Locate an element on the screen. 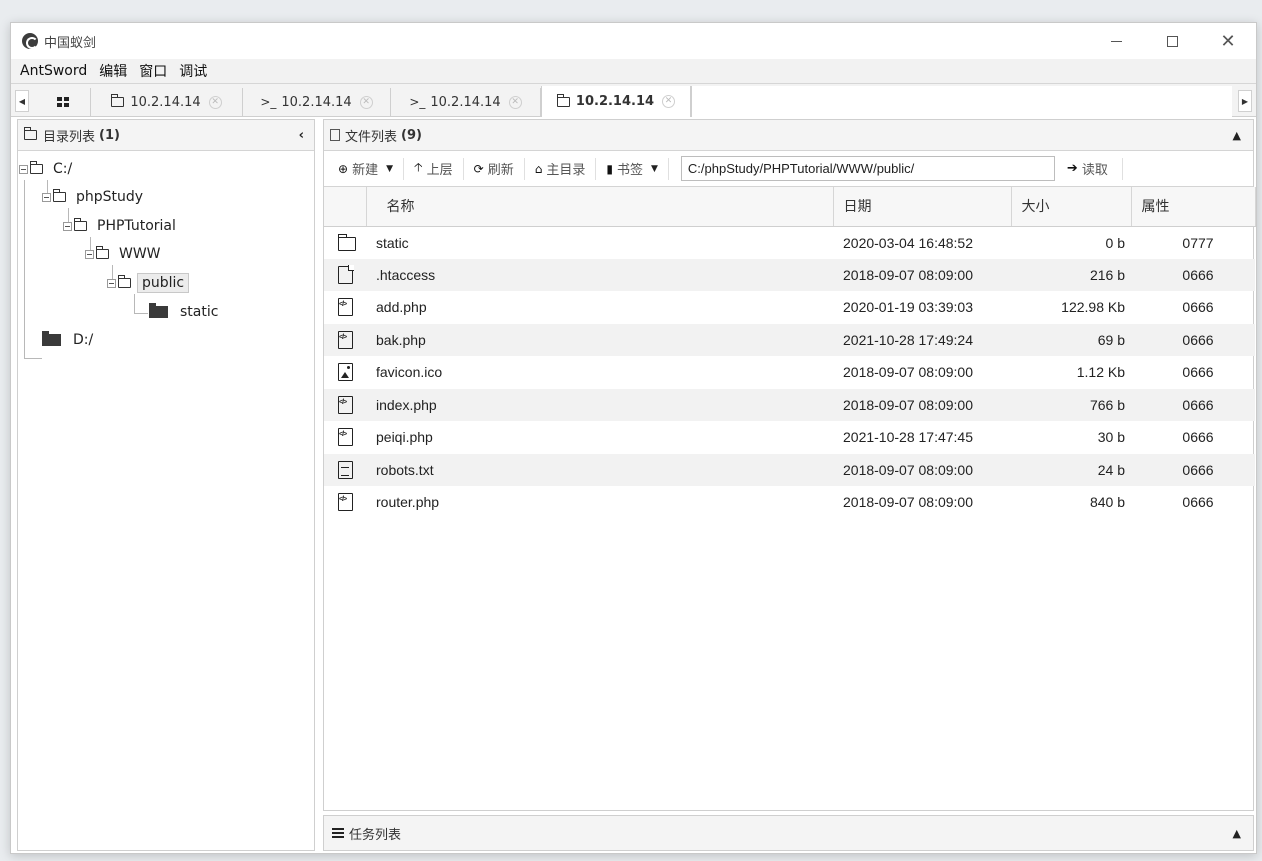 This screenshot has width=1262, height=861. collapse-panel-button: ‹ is located at coordinates (301, 135).